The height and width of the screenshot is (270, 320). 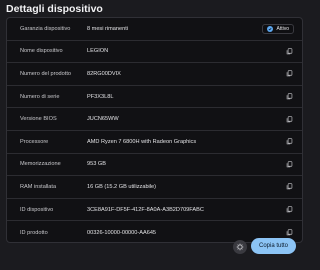 What do you see at coordinates (273, 246) in the screenshot?
I see `copy-all-button: Copia tutto` at bounding box center [273, 246].